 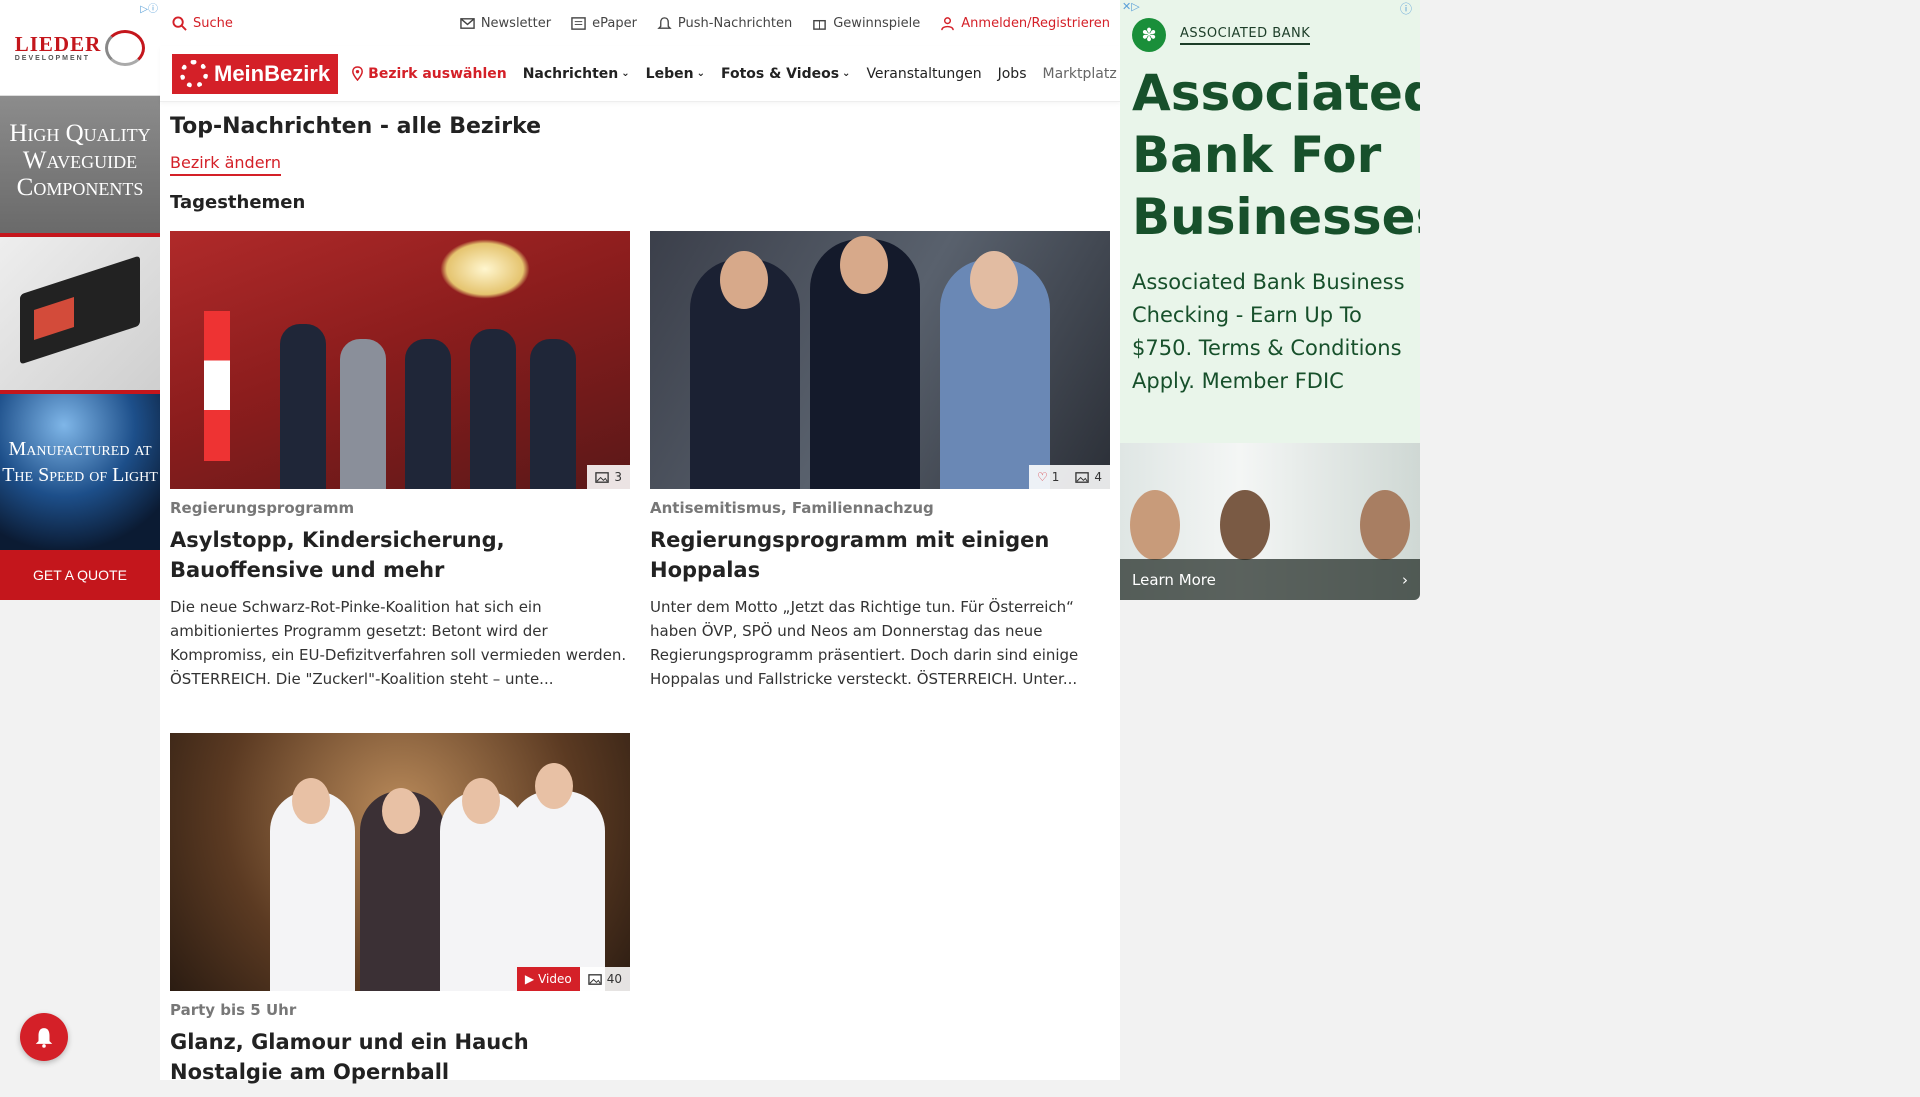 I want to click on ad-logo: LIEDER DEVELOPMENT, so click(x=80, y=48).